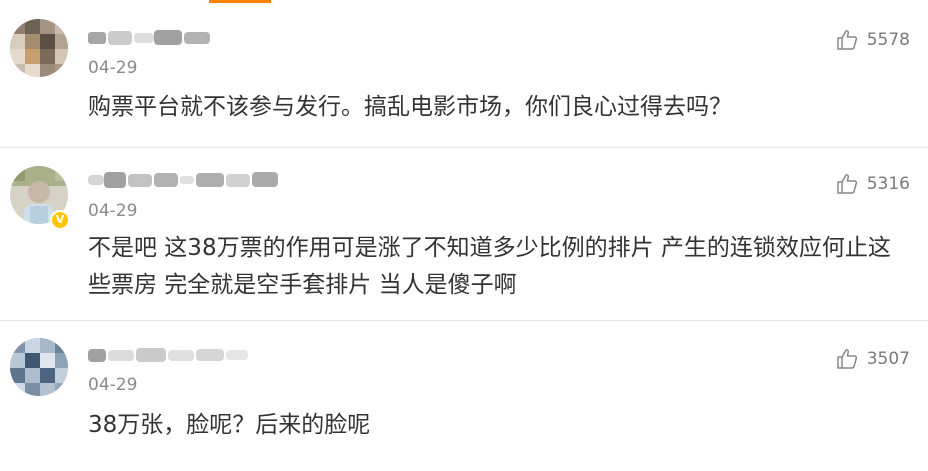  What do you see at coordinates (229, 425) in the screenshot?
I see `comment-text: 38万张，脸呢？后来的脸呢` at bounding box center [229, 425].